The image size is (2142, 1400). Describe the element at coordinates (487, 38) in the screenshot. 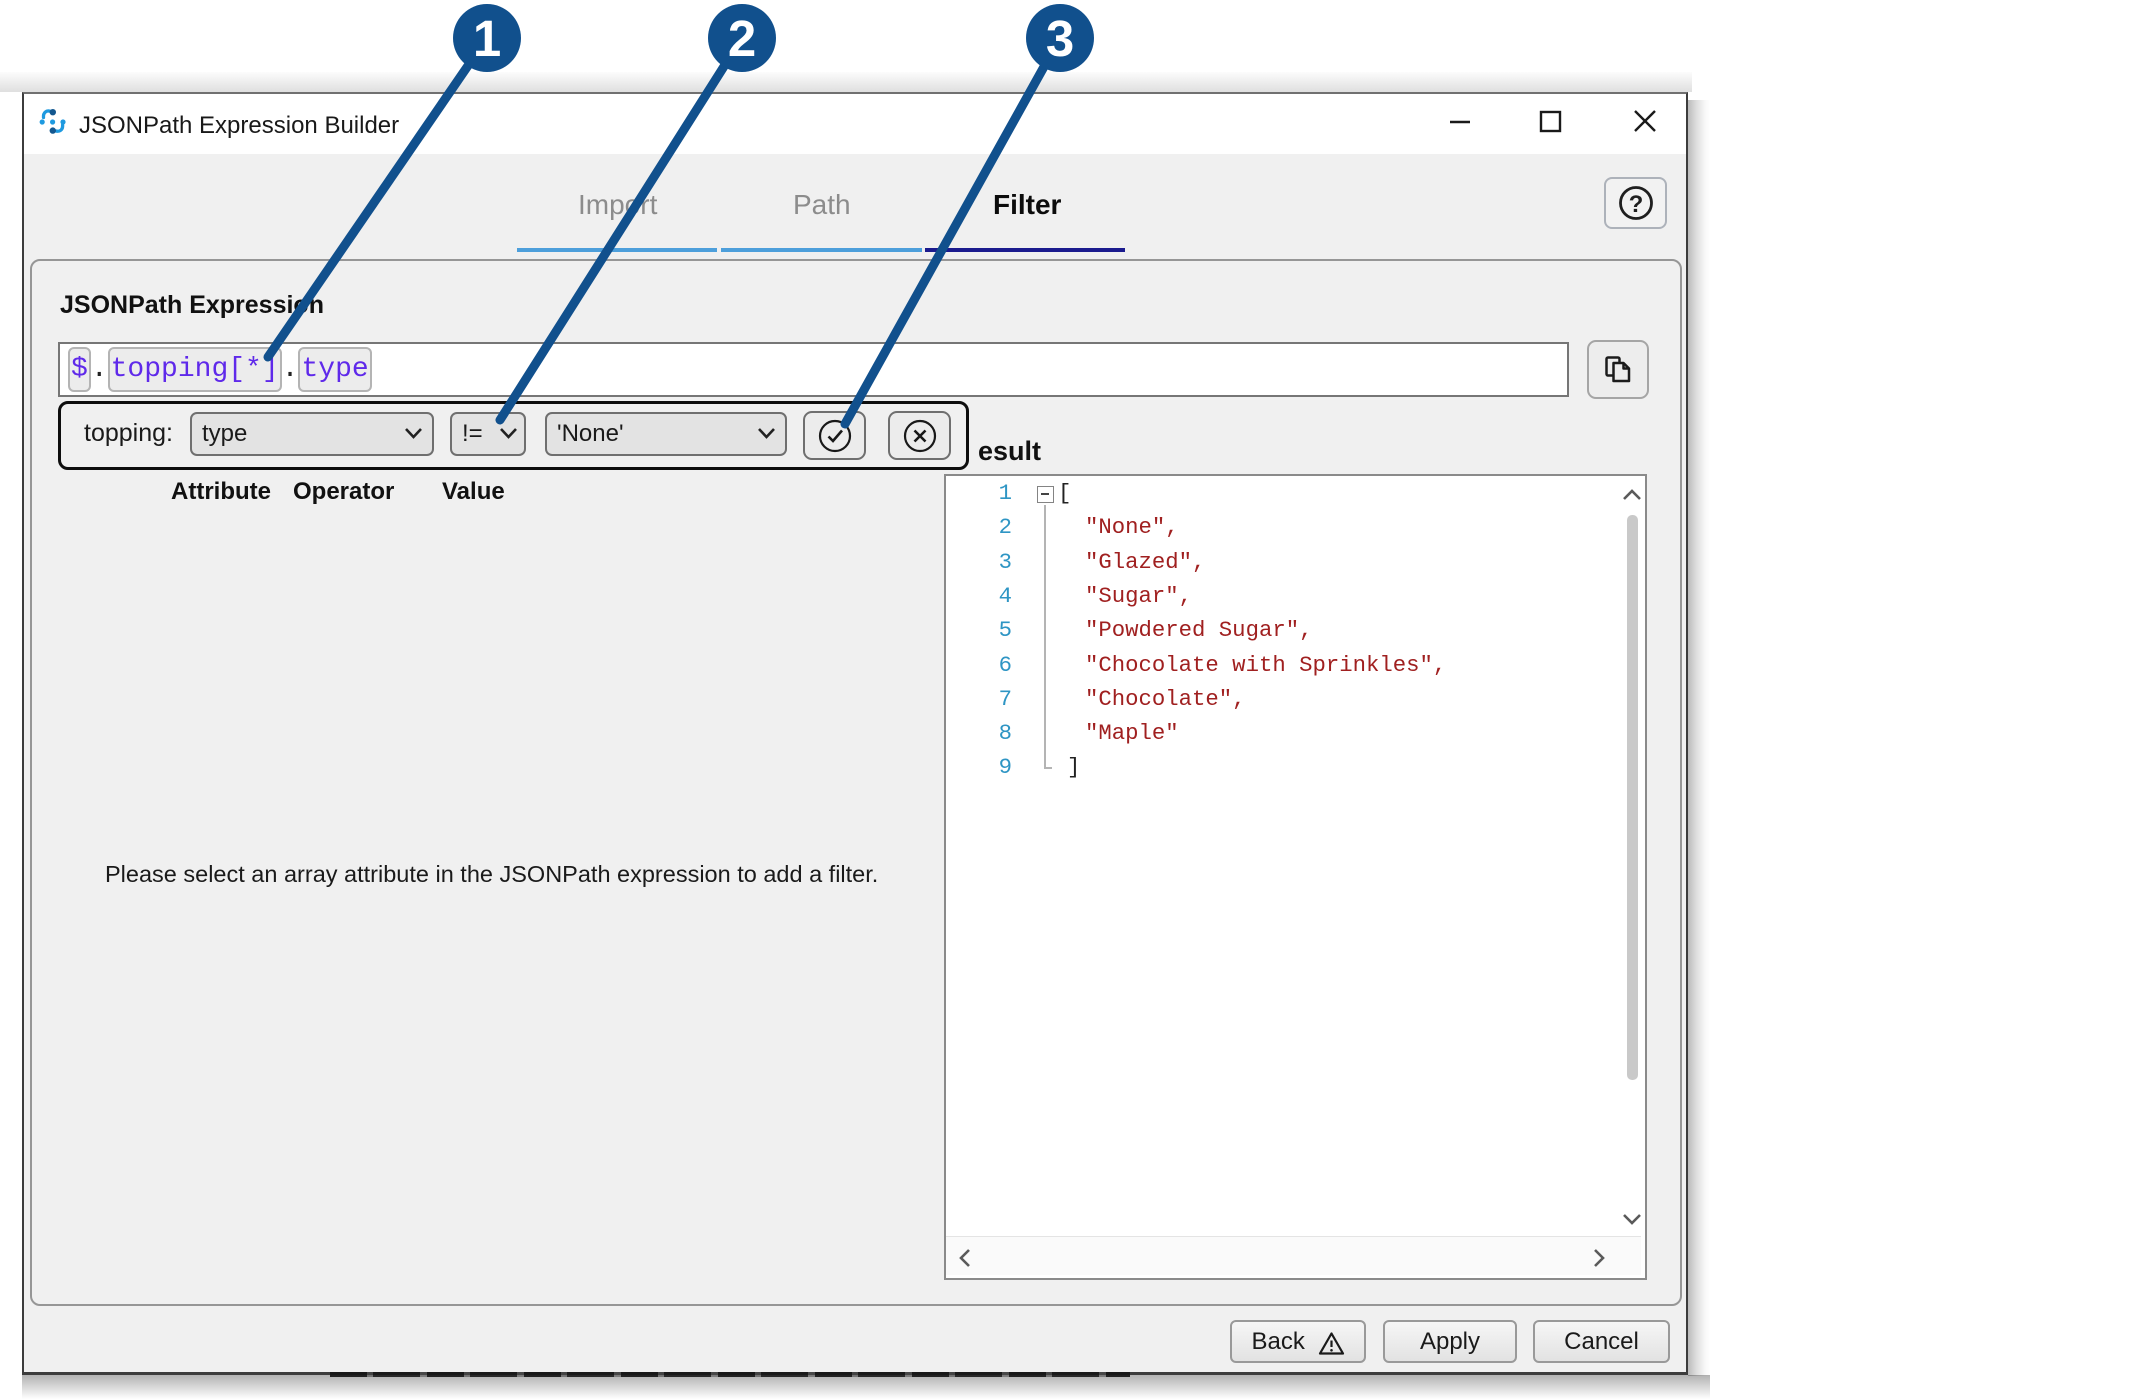

I see `svg-text: 1` at that location.